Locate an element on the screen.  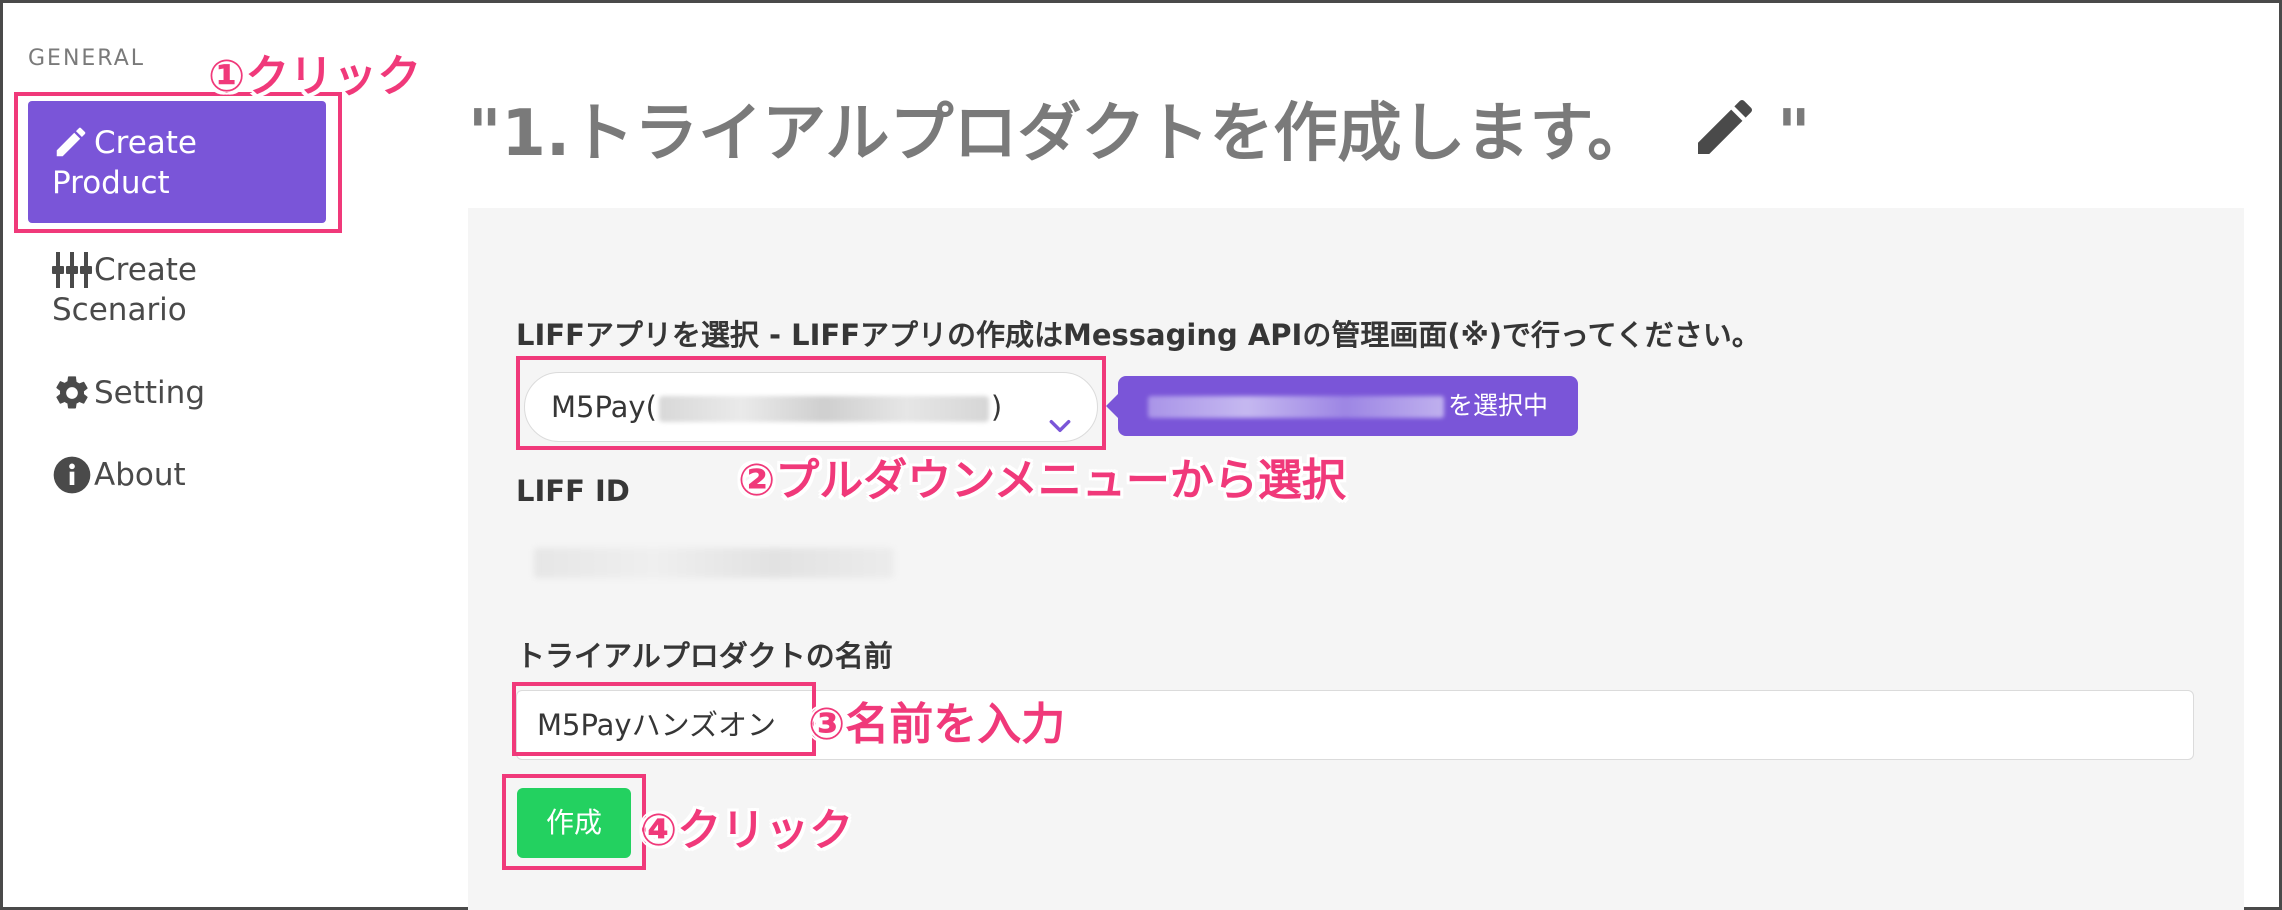
sidebar-item-label: About is located at coordinates (140, 475).